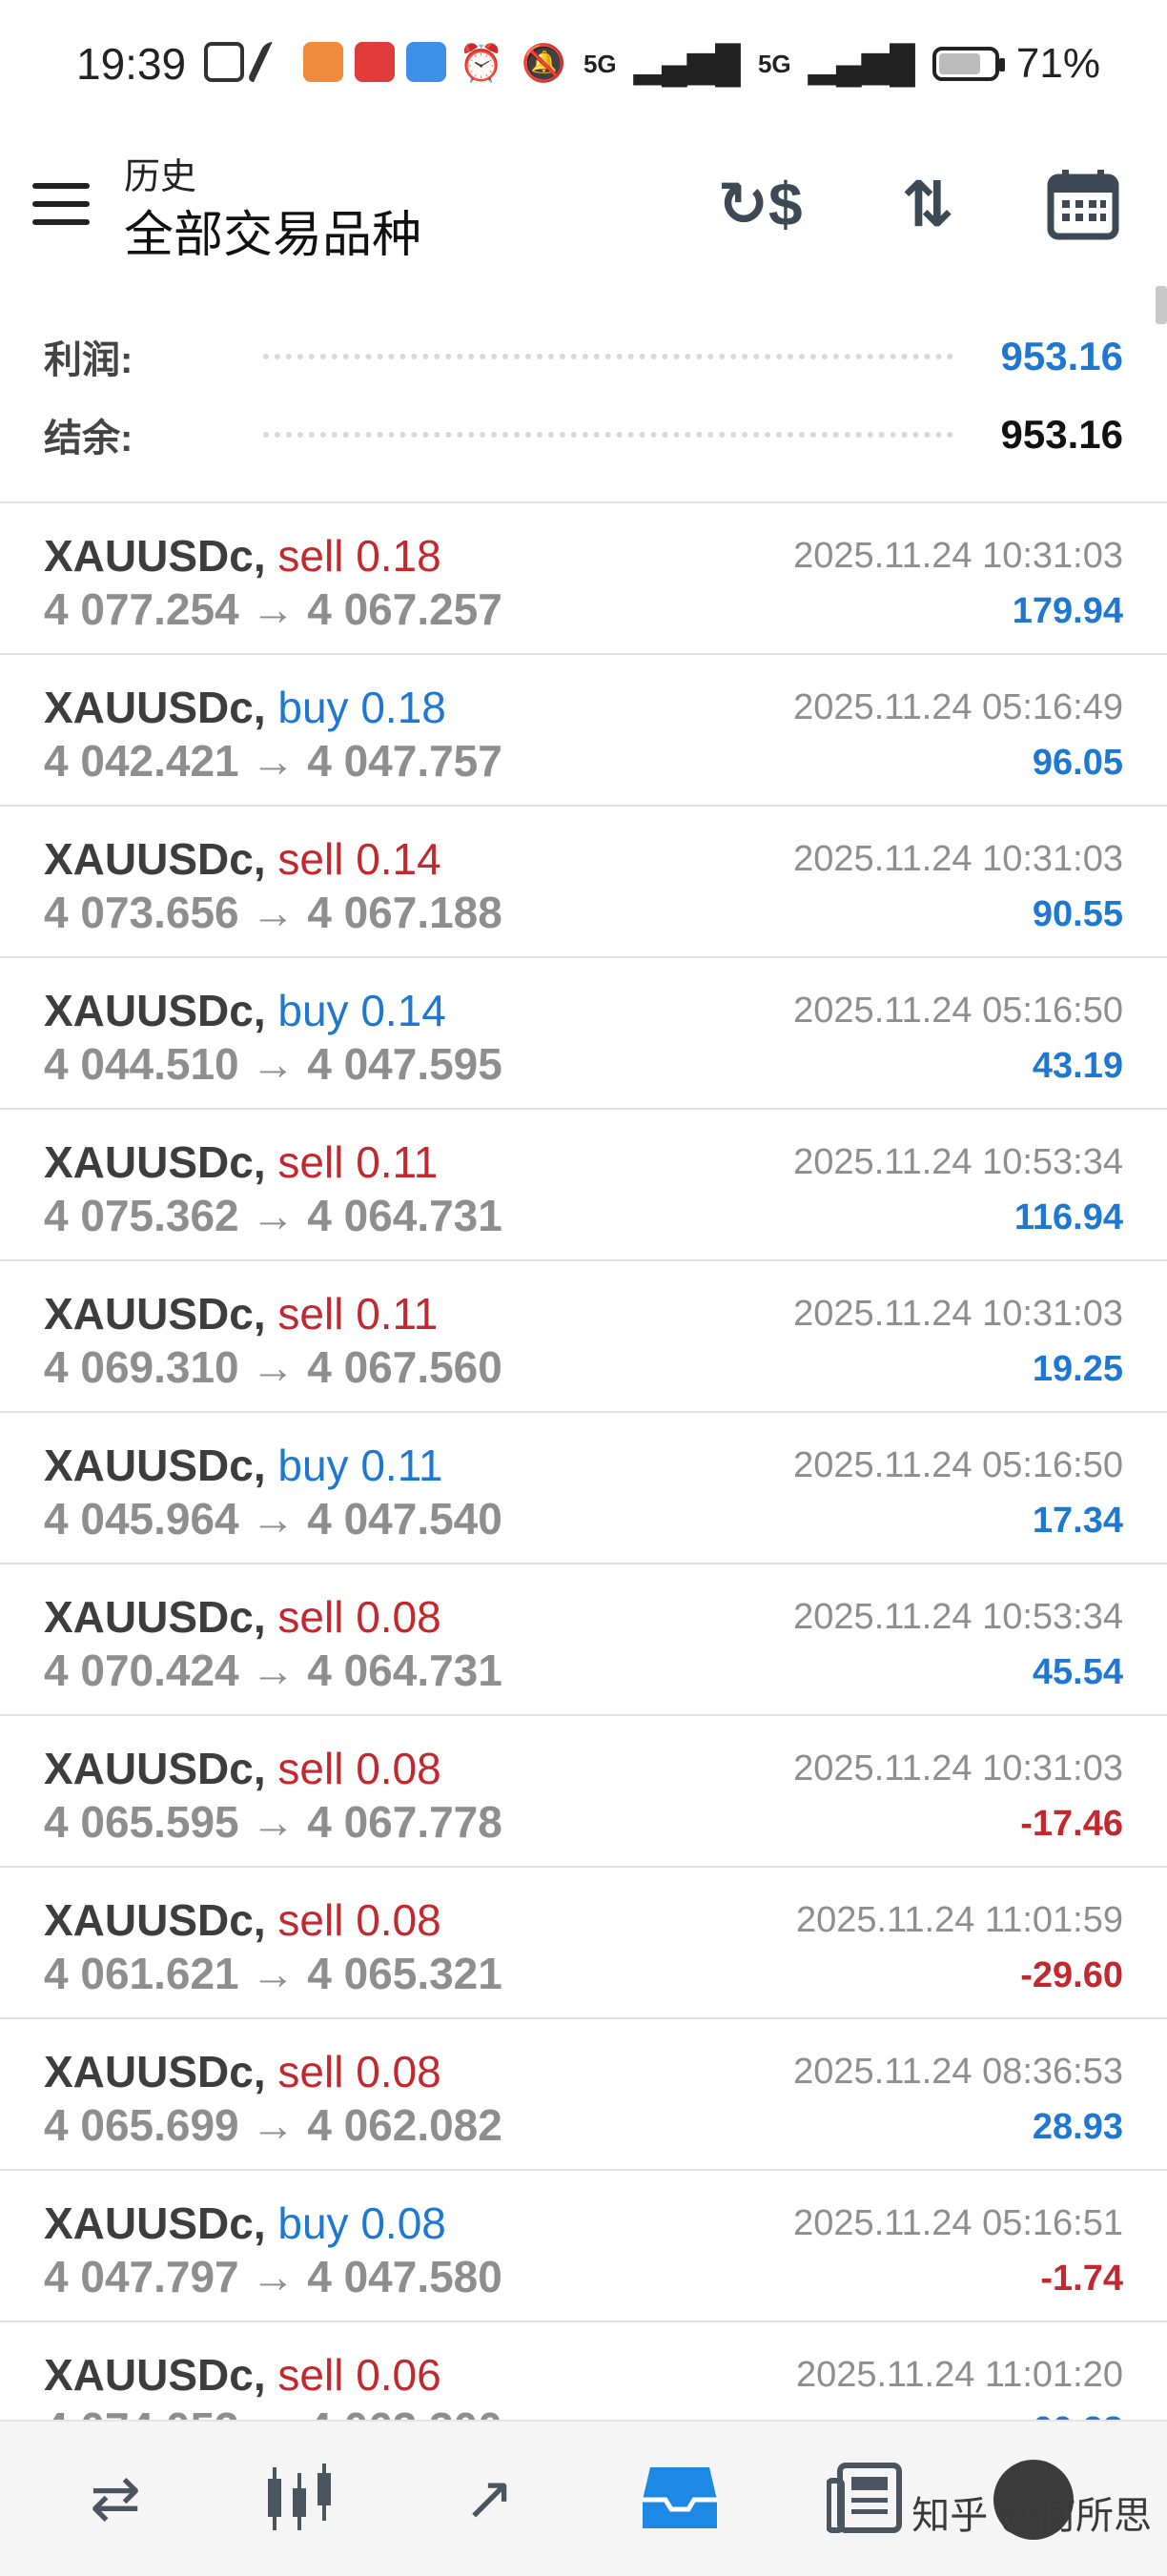  What do you see at coordinates (1077, 914) in the screenshot?
I see `deal-profit: 90.55` at bounding box center [1077, 914].